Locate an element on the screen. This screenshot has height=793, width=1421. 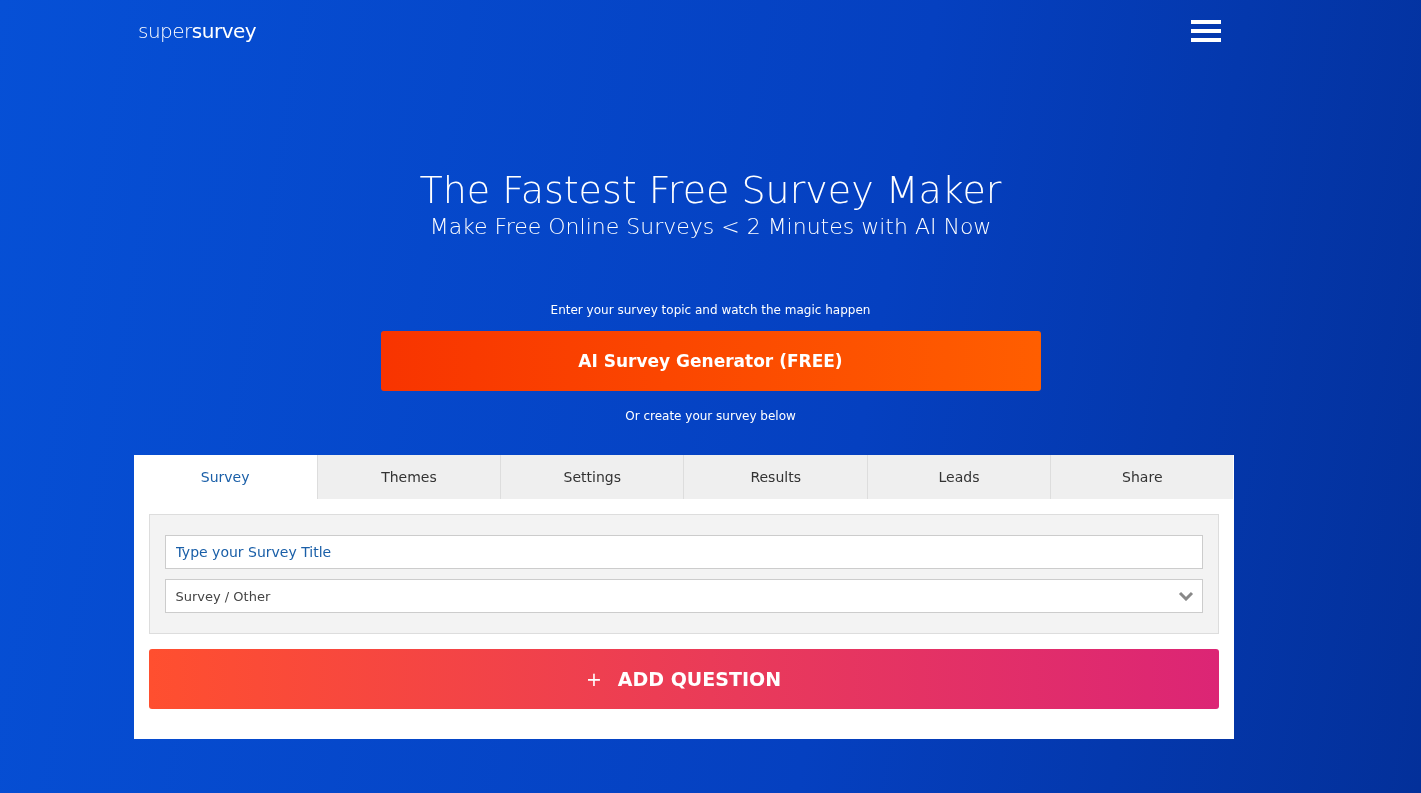
tab: Leads is located at coordinates (958, 477).